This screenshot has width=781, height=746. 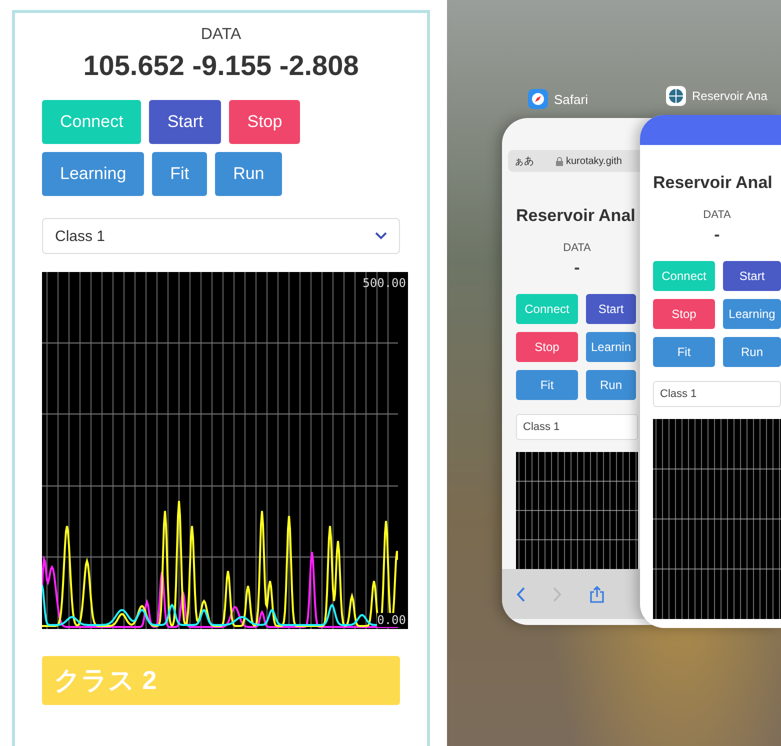 What do you see at coordinates (520, 594) in the screenshot?
I see `back-icon` at bounding box center [520, 594].